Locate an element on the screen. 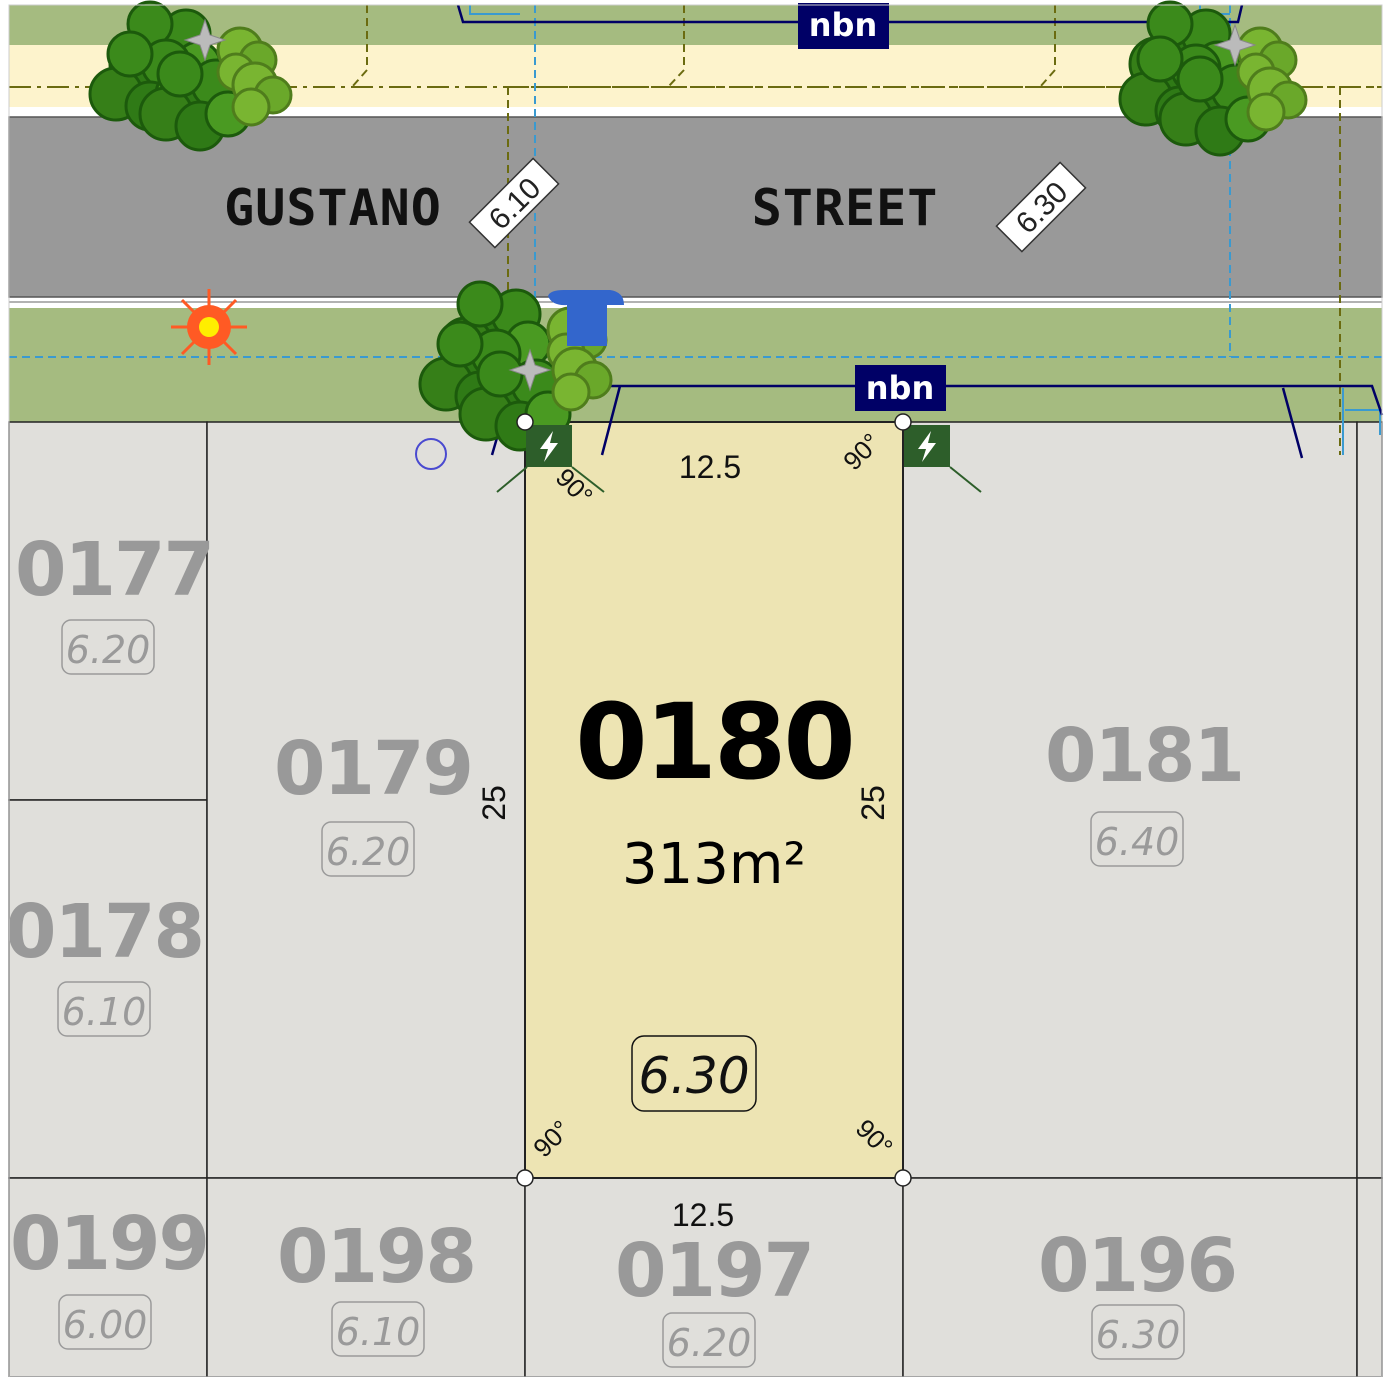 The image size is (1391, 1377). lot-level: 6.30 is located at coordinates (1138, 1335).